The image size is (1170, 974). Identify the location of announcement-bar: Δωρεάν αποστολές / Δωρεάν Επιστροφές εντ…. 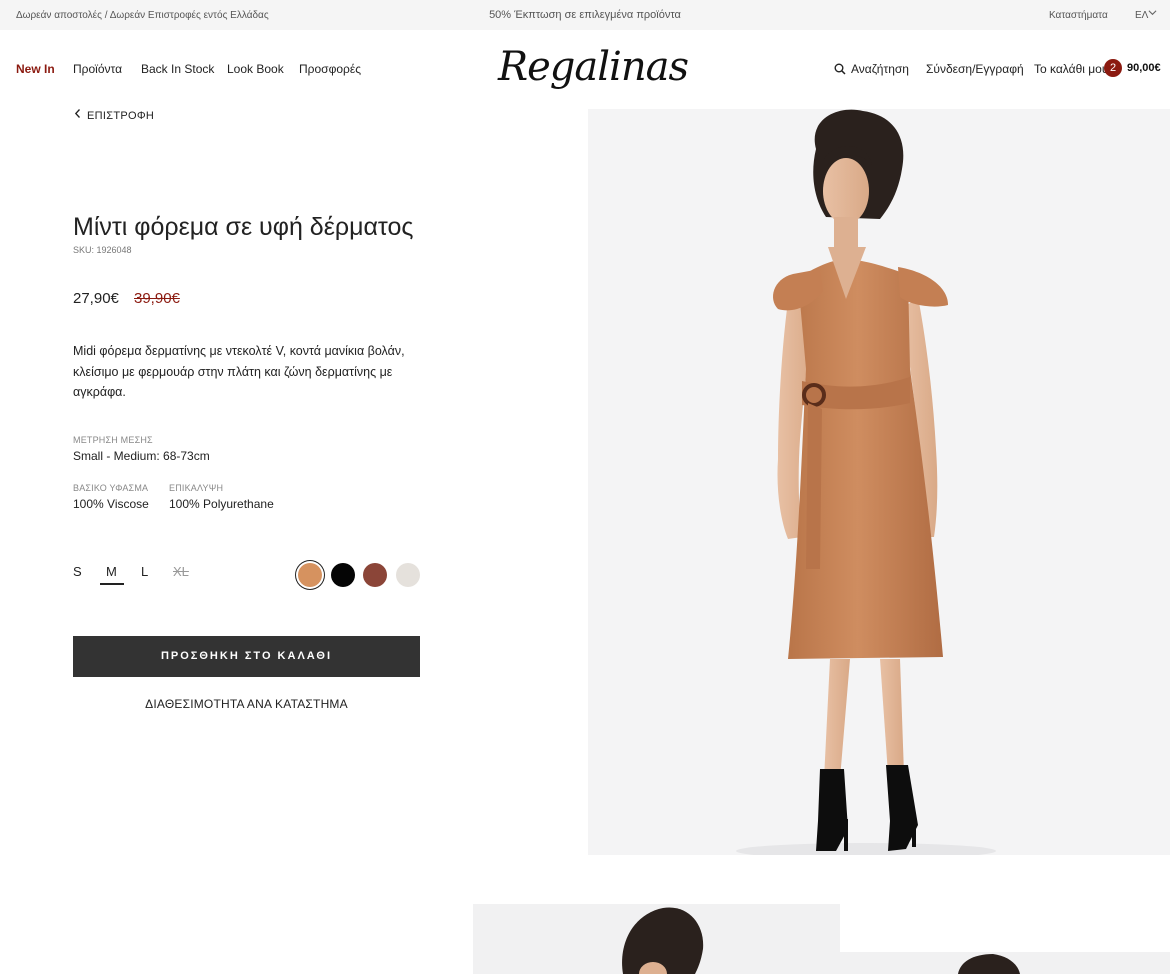
(585, 15).